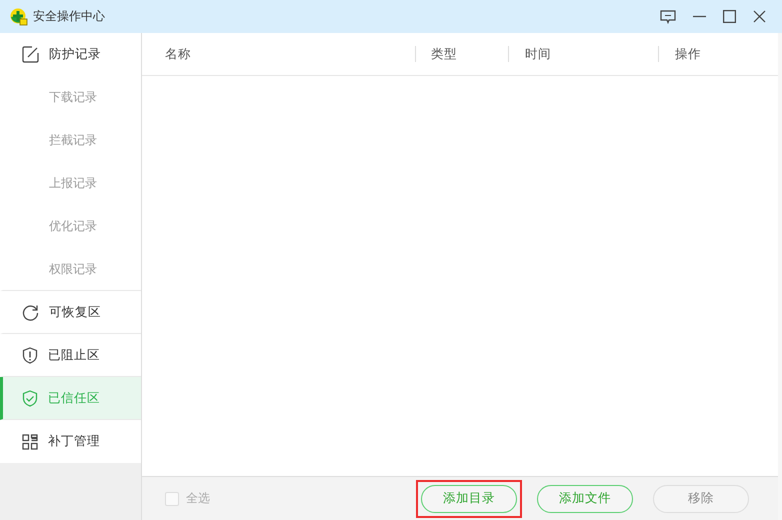 The height and width of the screenshot is (520, 782). What do you see at coordinates (729, 16) in the screenshot?
I see `maximize-icon` at bounding box center [729, 16].